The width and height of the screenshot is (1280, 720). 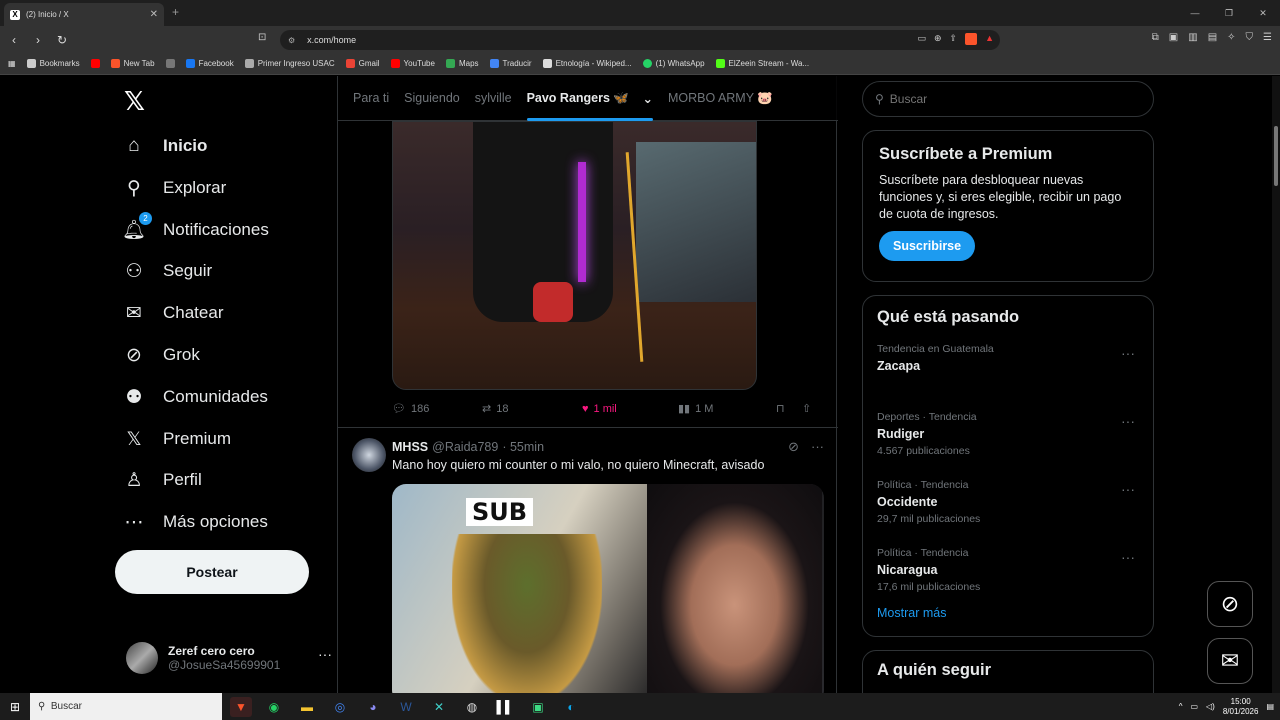 What do you see at coordinates (307, 707) in the screenshot?
I see `file-explorer-icon: ▬` at bounding box center [307, 707].